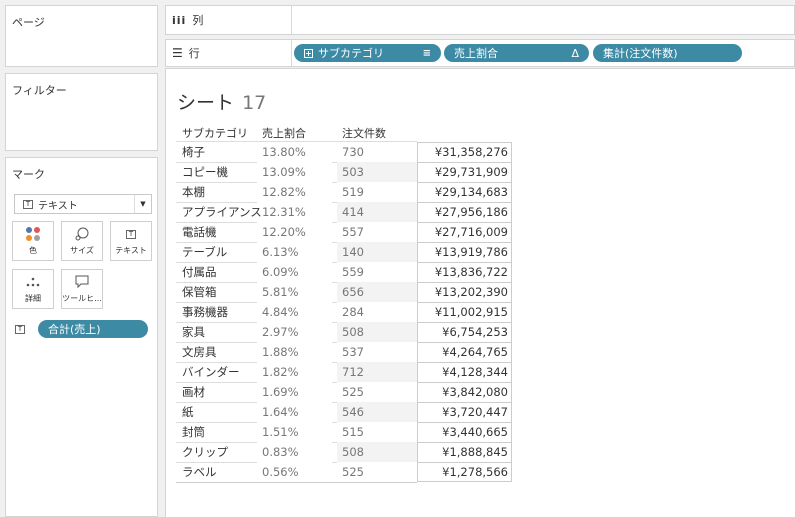 This screenshot has height=517, width=795. Describe the element at coordinates (516, 53) in the screenshot. I see `sales-ratio-pill: 売上割合 Δ` at that location.